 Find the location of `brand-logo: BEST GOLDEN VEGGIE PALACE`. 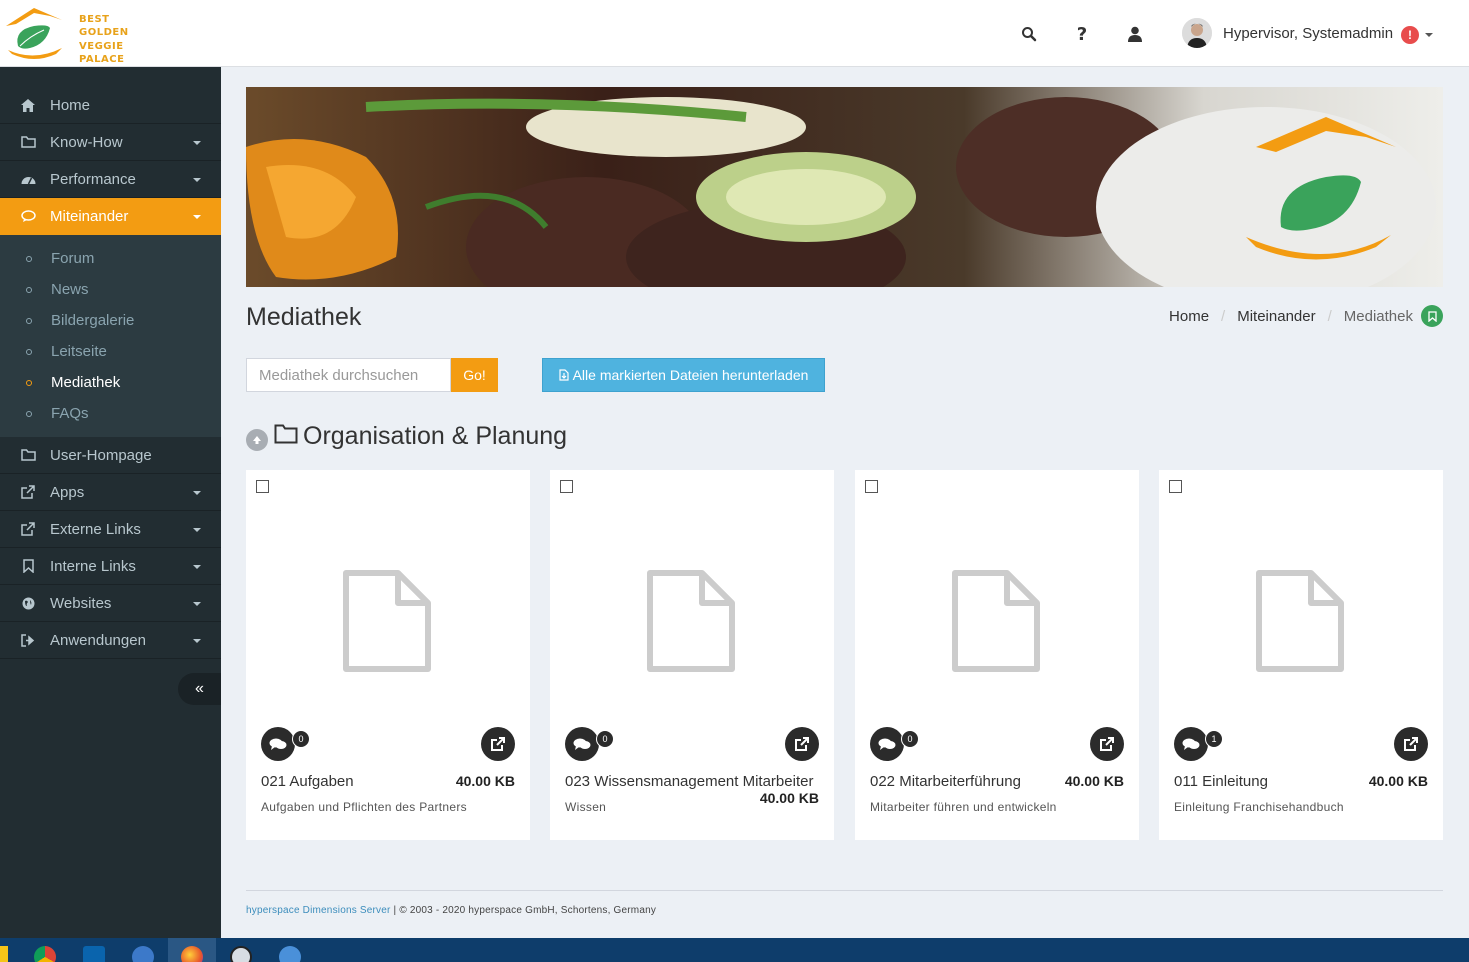

brand-logo: BEST GOLDEN VEGGIE PALACE is located at coordinates (74, 34).